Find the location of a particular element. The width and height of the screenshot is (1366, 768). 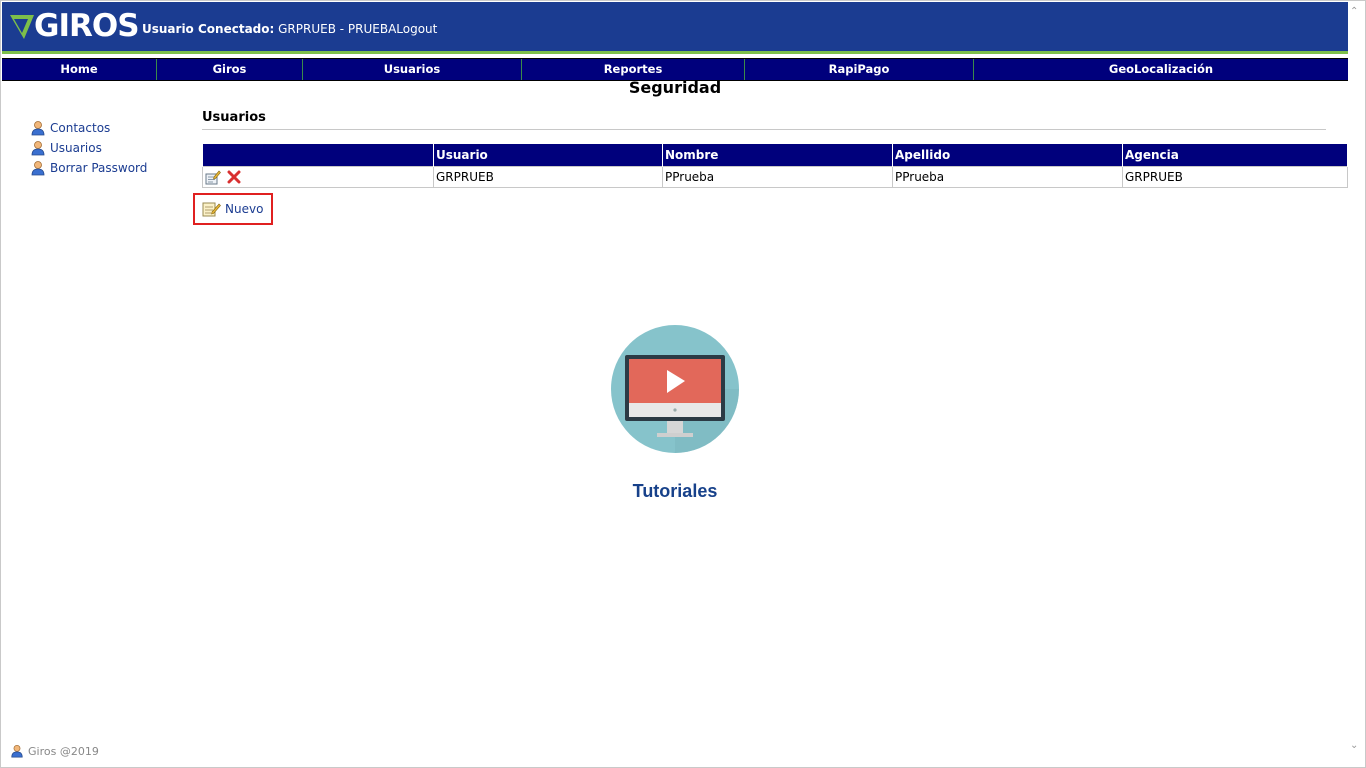

giros-logo: GIROS is located at coordinates (74, 26).